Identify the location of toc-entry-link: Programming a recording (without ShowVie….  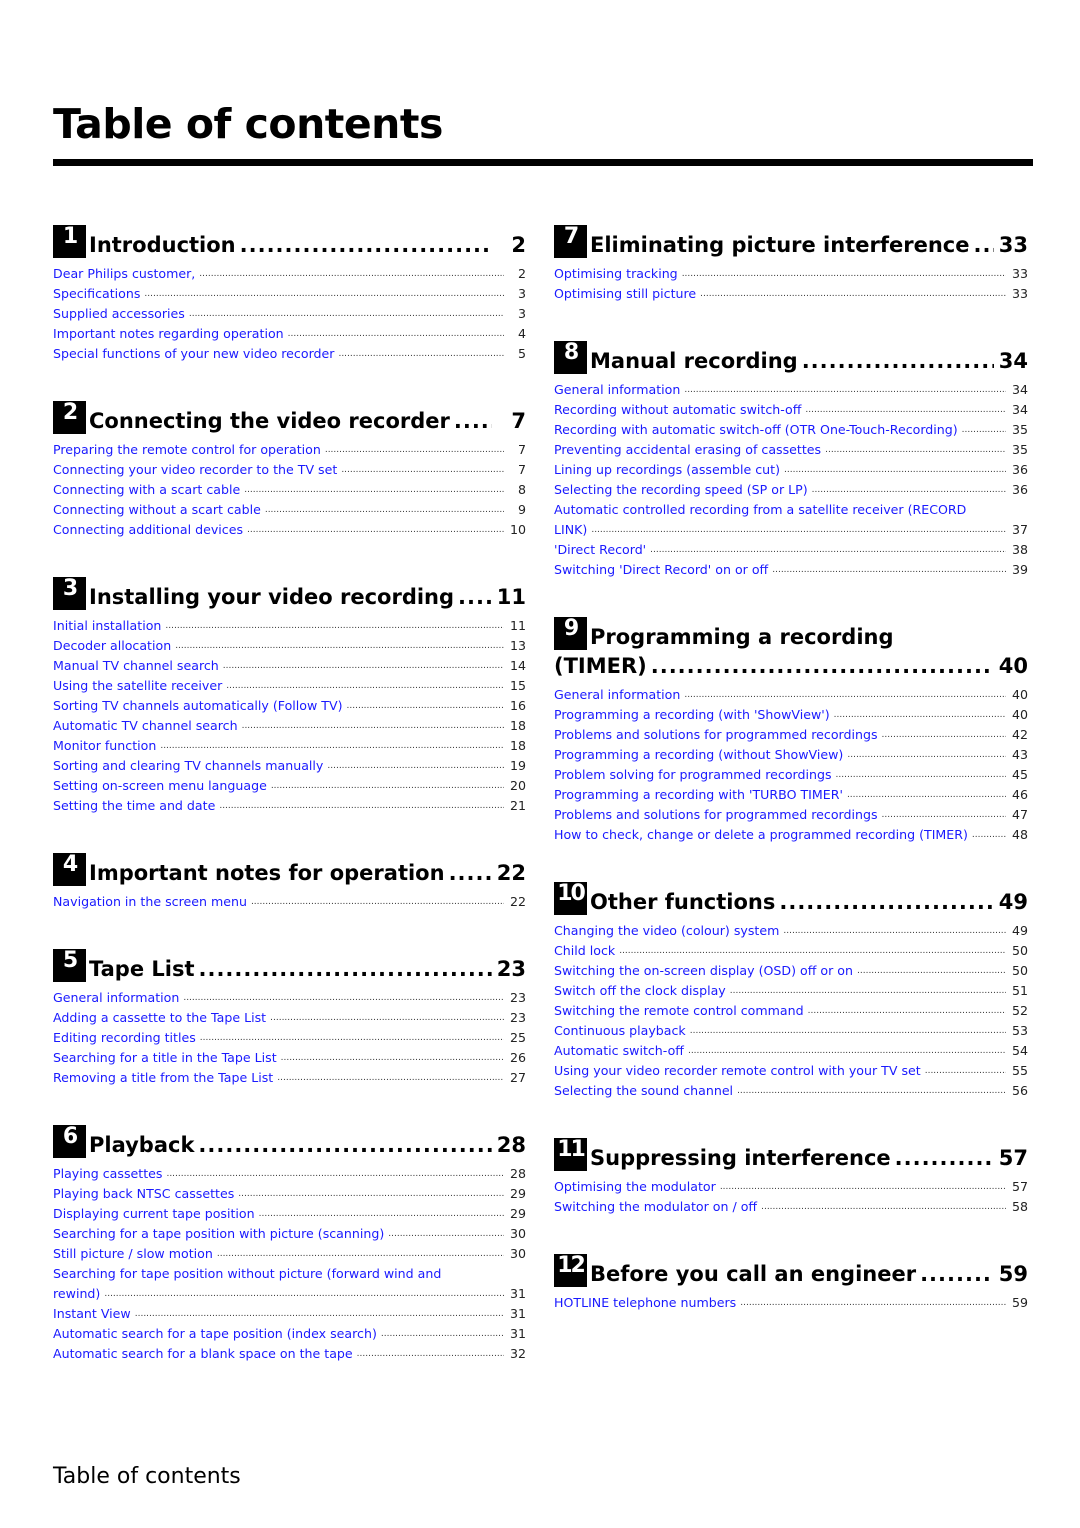
(791, 755).